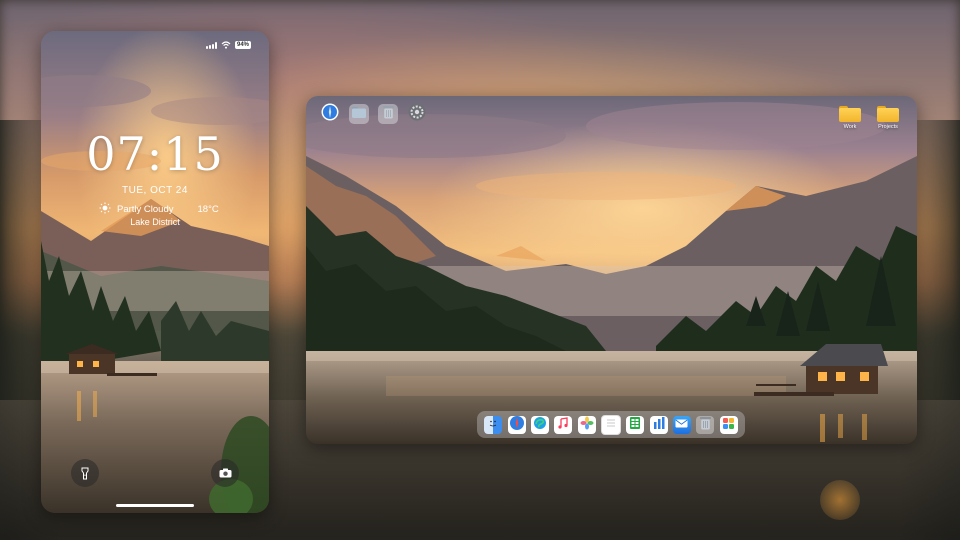 Image resolution: width=960 pixels, height=540 pixels. What do you see at coordinates (155, 505) in the screenshot?
I see `home-indicator` at bounding box center [155, 505].